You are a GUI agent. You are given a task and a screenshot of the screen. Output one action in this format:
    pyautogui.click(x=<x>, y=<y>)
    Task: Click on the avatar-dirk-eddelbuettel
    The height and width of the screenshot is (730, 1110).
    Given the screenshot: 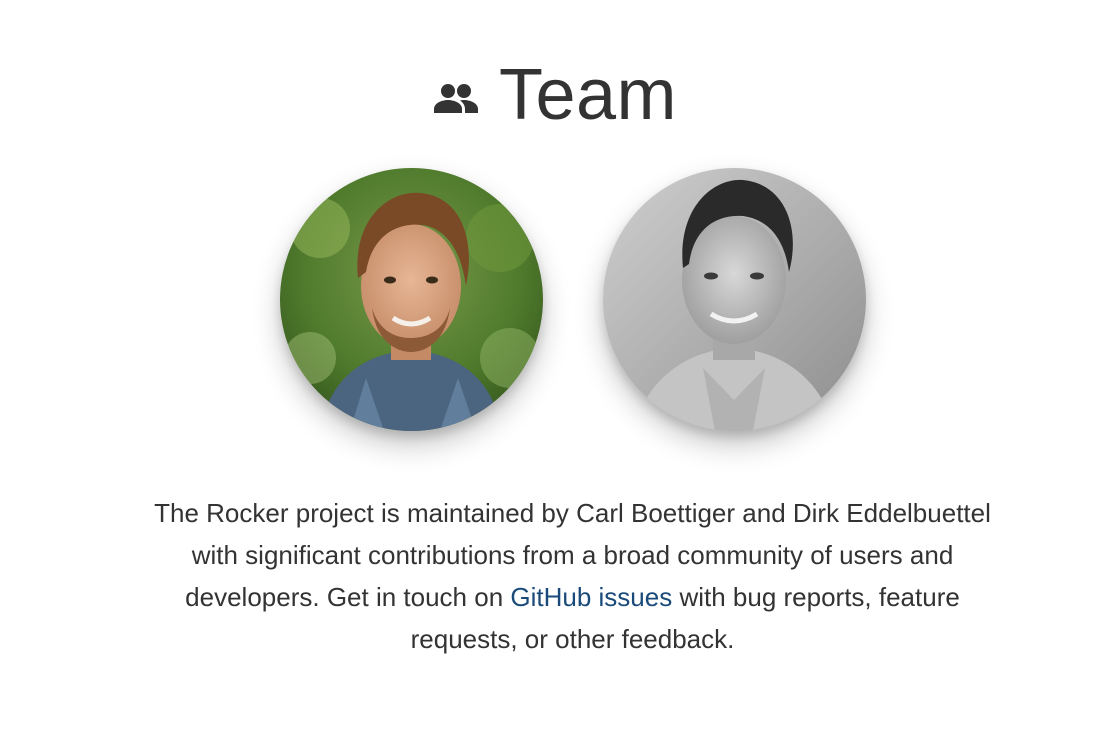 What is the action you would take?
    pyautogui.click(x=734, y=299)
    